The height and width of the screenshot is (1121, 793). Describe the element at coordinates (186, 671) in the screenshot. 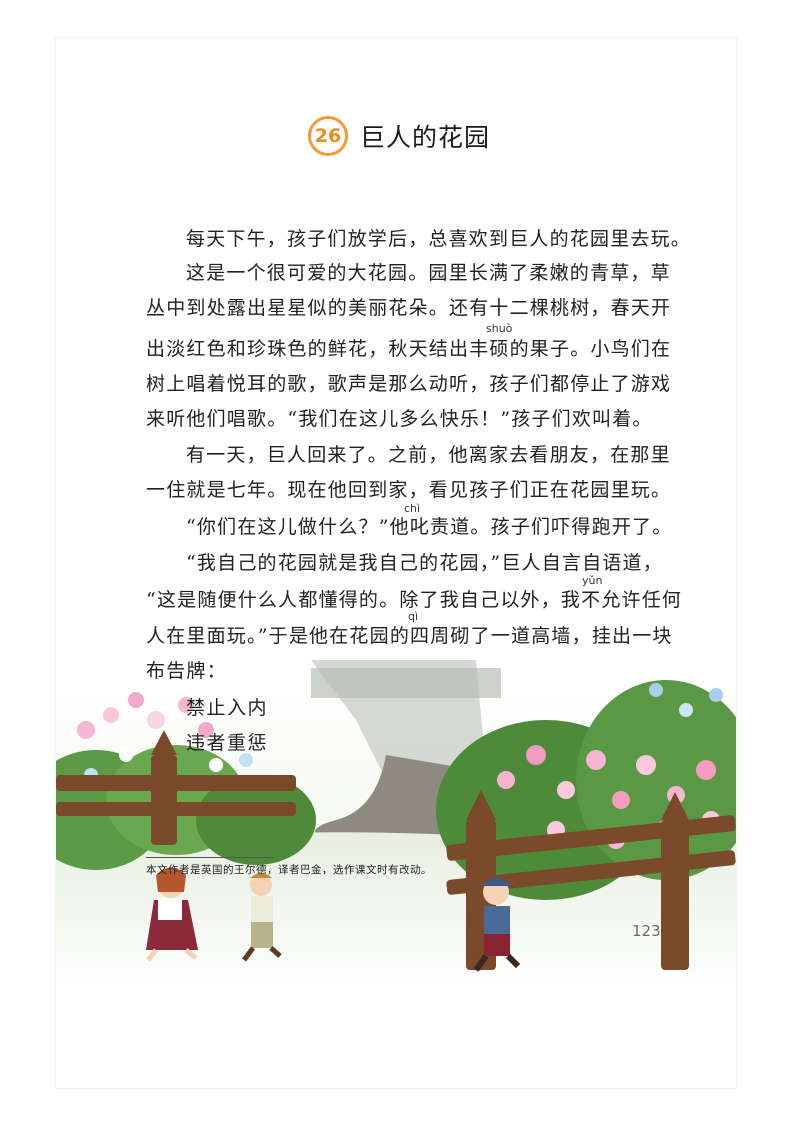

I see `paragraph-line: 布告牌：` at that location.